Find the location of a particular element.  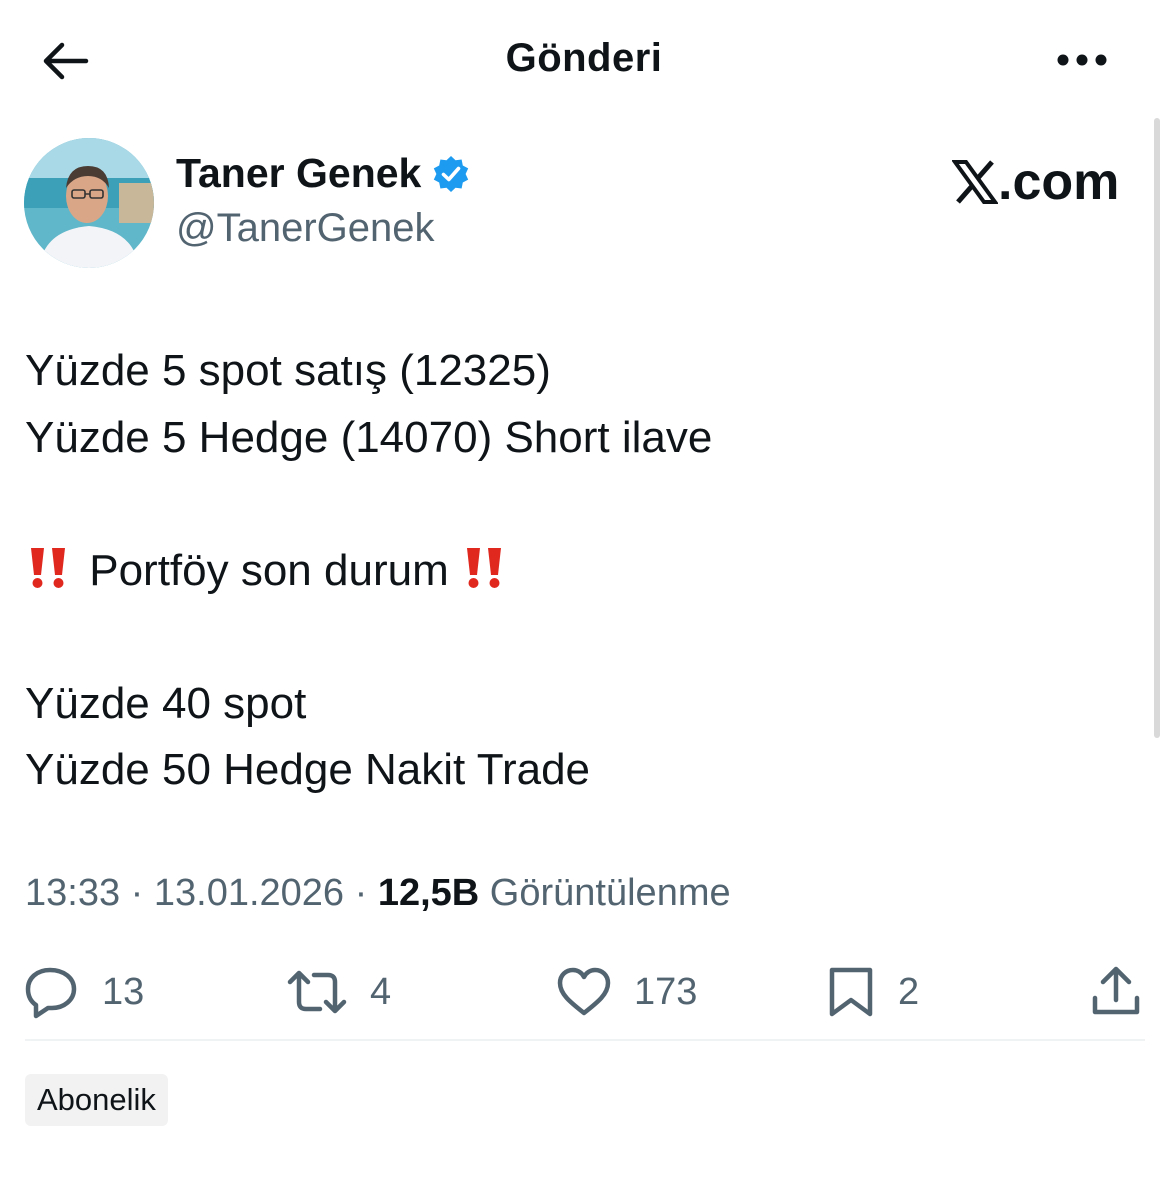

divider is located at coordinates (585, 1040).